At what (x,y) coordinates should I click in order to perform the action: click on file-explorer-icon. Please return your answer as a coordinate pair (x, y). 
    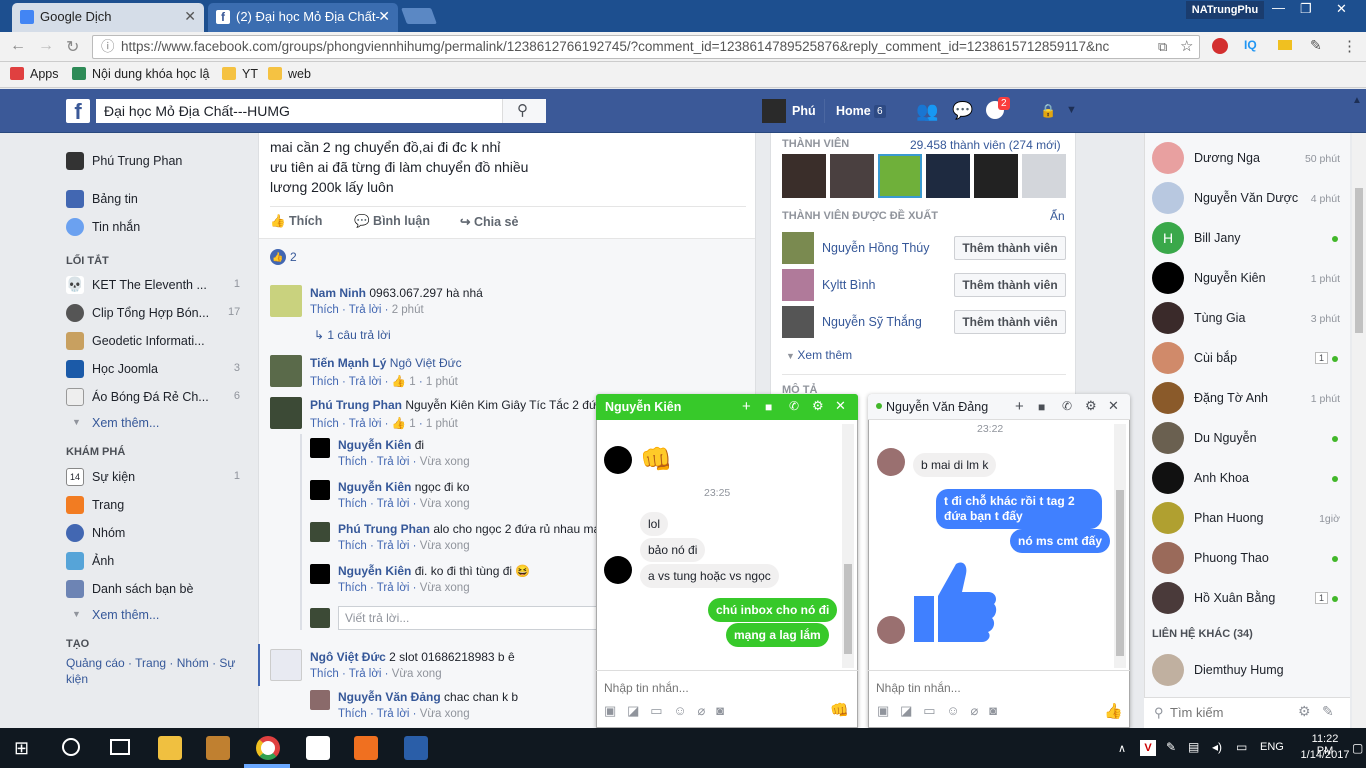
    Looking at the image, I should click on (170, 748).